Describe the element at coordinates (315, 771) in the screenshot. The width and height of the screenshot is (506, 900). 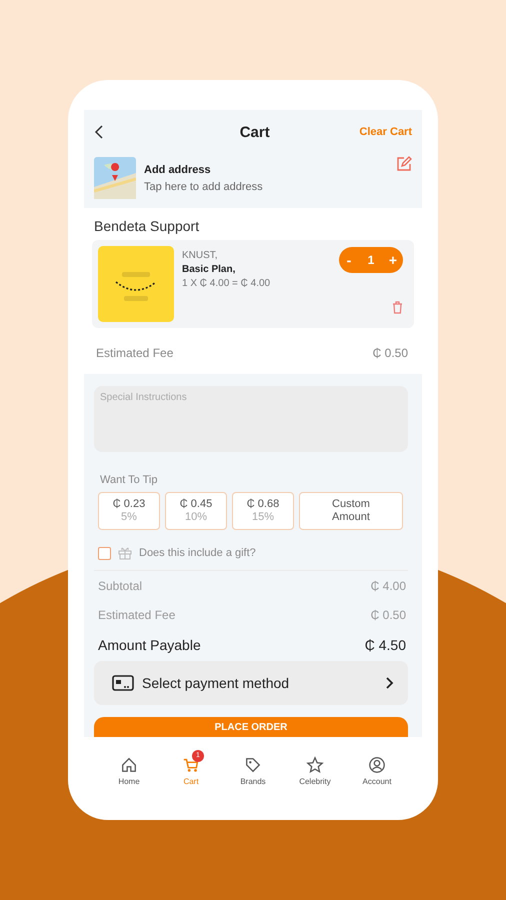
I see `nav-tab: Celebrity` at that location.